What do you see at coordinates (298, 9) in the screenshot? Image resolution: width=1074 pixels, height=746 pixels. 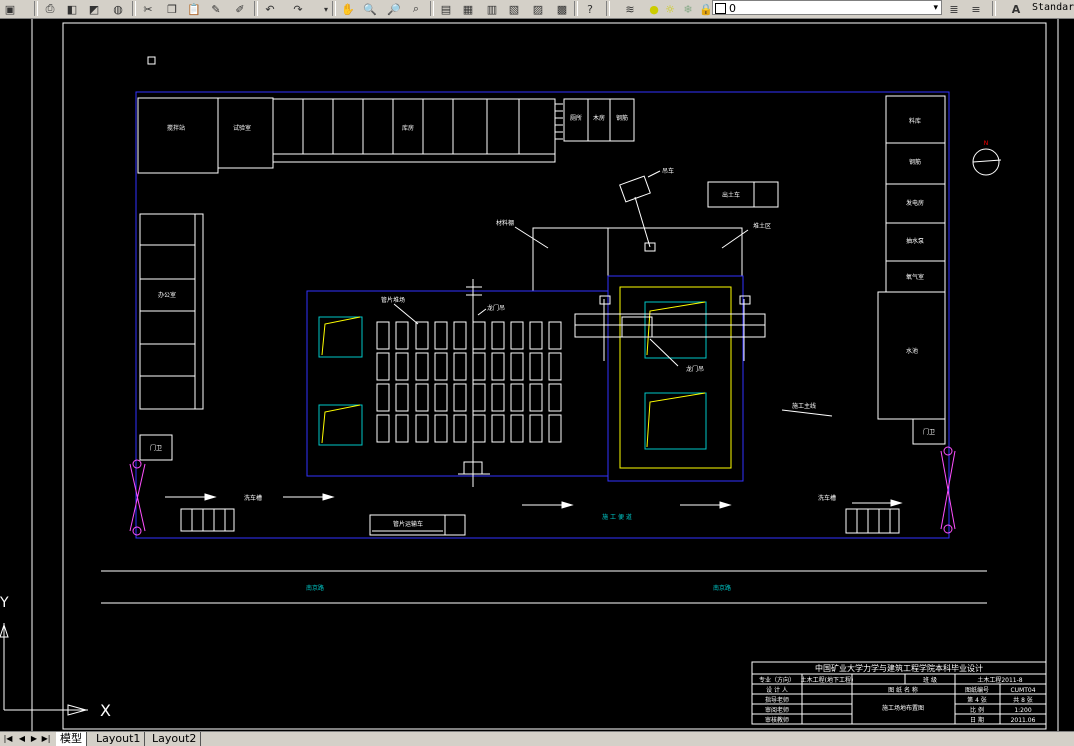 I see `redo-icon: ↷` at bounding box center [298, 9].